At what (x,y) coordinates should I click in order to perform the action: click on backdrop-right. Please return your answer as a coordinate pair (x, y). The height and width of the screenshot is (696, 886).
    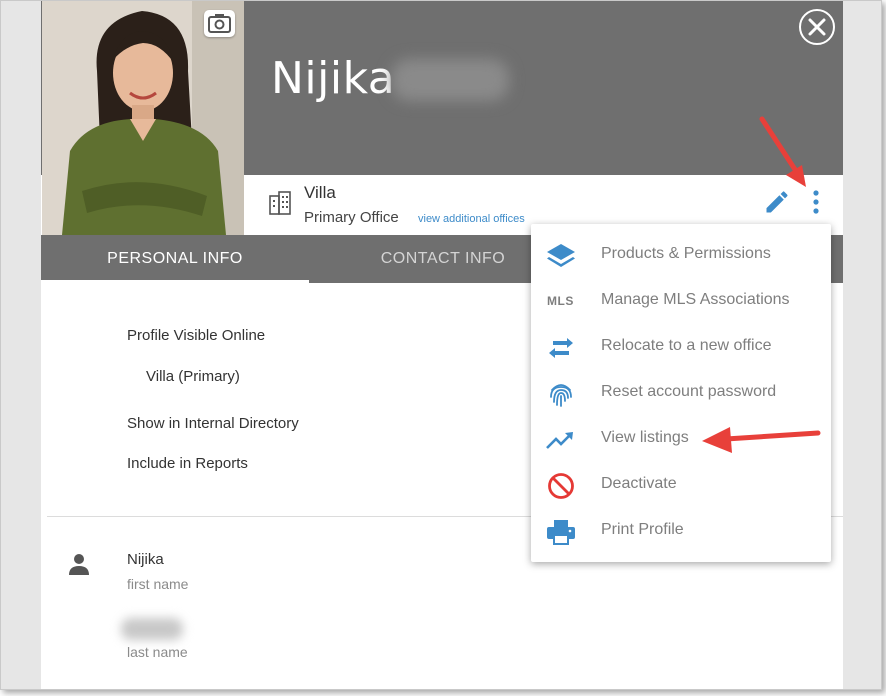
    Looking at the image, I should click on (862, 345).